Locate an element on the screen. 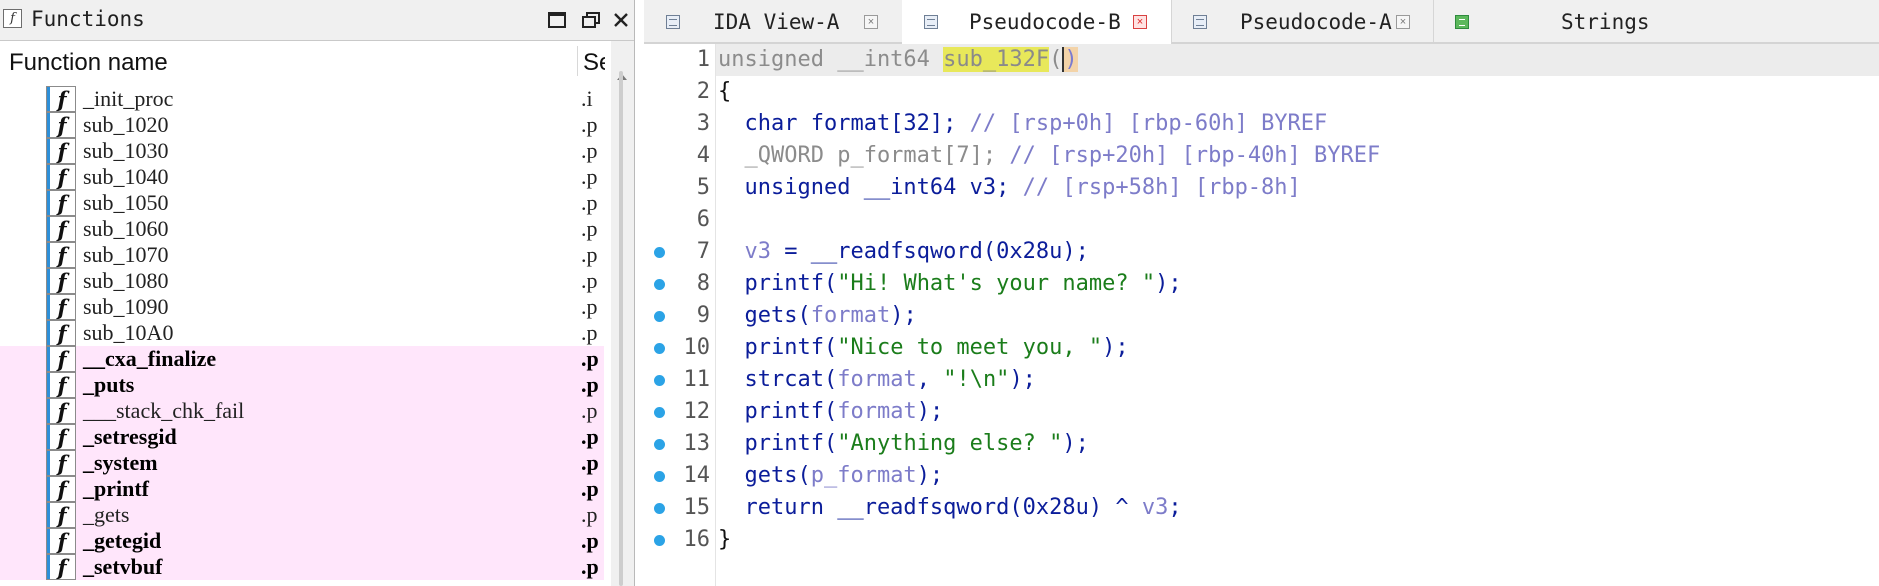 Image resolution: width=1879 pixels, height=586 pixels. column-divider is located at coordinates (577, 61).